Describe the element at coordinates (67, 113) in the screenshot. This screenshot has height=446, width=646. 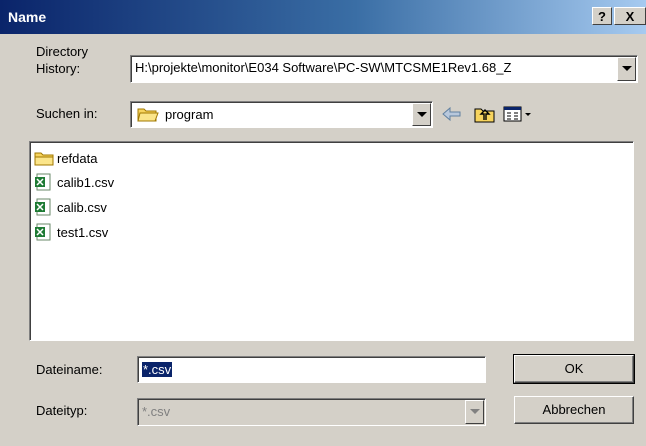
I see `lookin-label: Suchen in:` at that location.